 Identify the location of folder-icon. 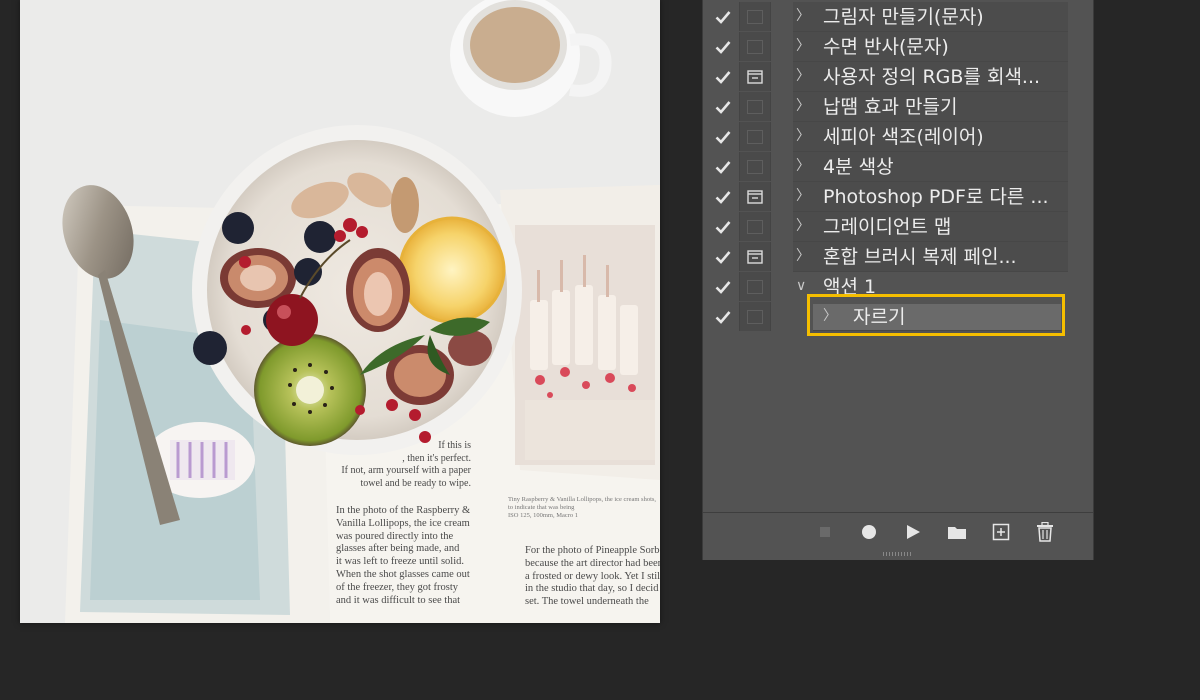
(957, 533).